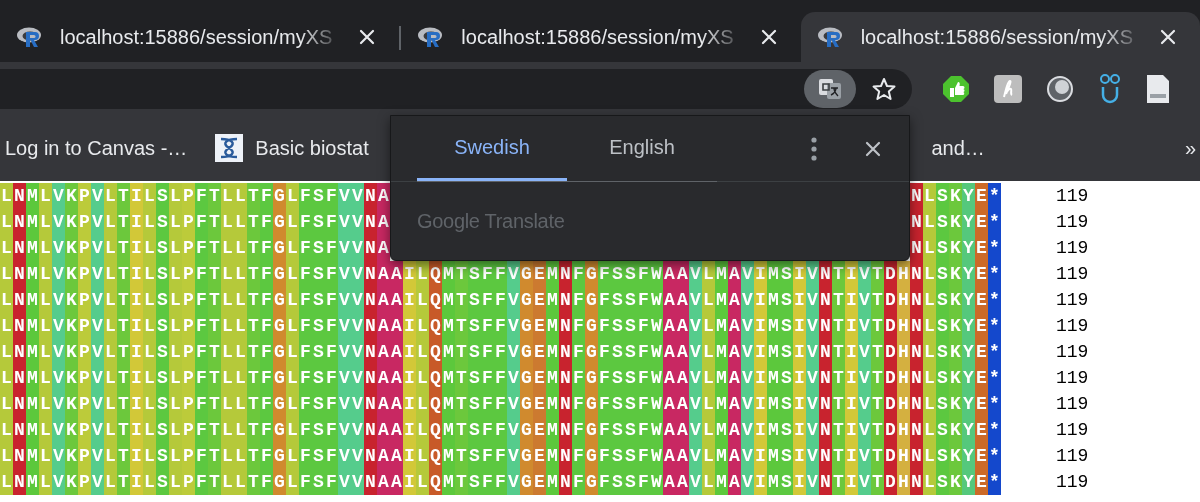 Image resolution: width=1200 pixels, height=502 pixels. Describe the element at coordinates (814, 148) in the screenshot. I see `more-options-icon` at that location.